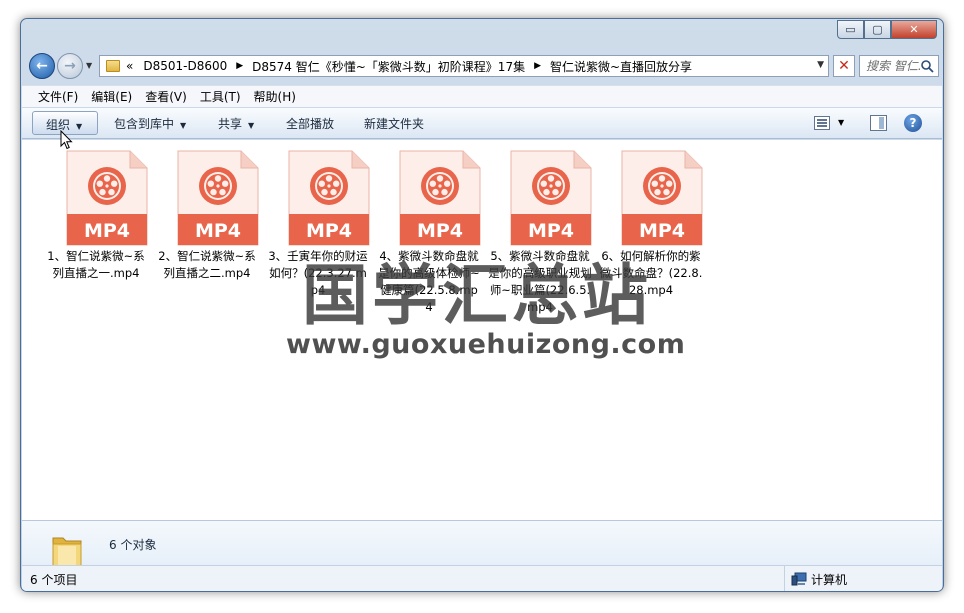 Image resolution: width=964 pixels, height=613 pixels. I want to click on menu-bar: 文件(F) 编辑(E) 查看(V) 工具(T) 帮助(H), so click(482, 96).